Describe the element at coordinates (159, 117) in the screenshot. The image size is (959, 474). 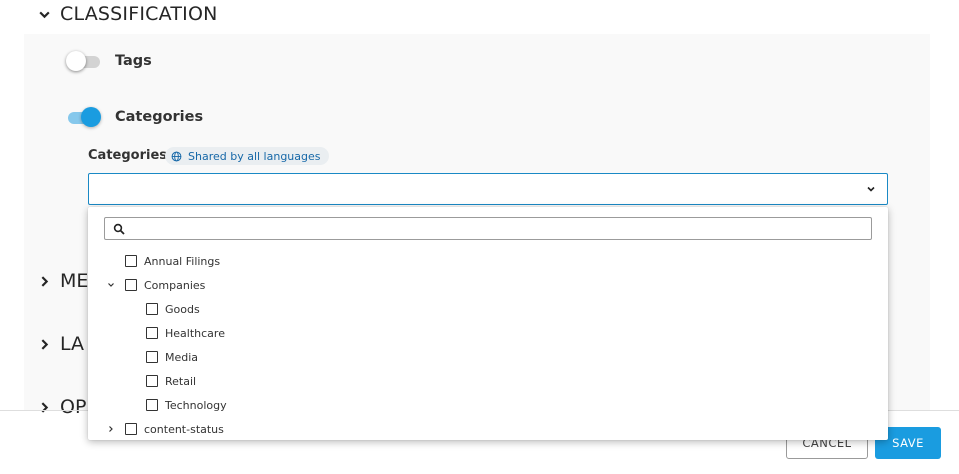
I see `categories-toggle-label: Categories` at that location.